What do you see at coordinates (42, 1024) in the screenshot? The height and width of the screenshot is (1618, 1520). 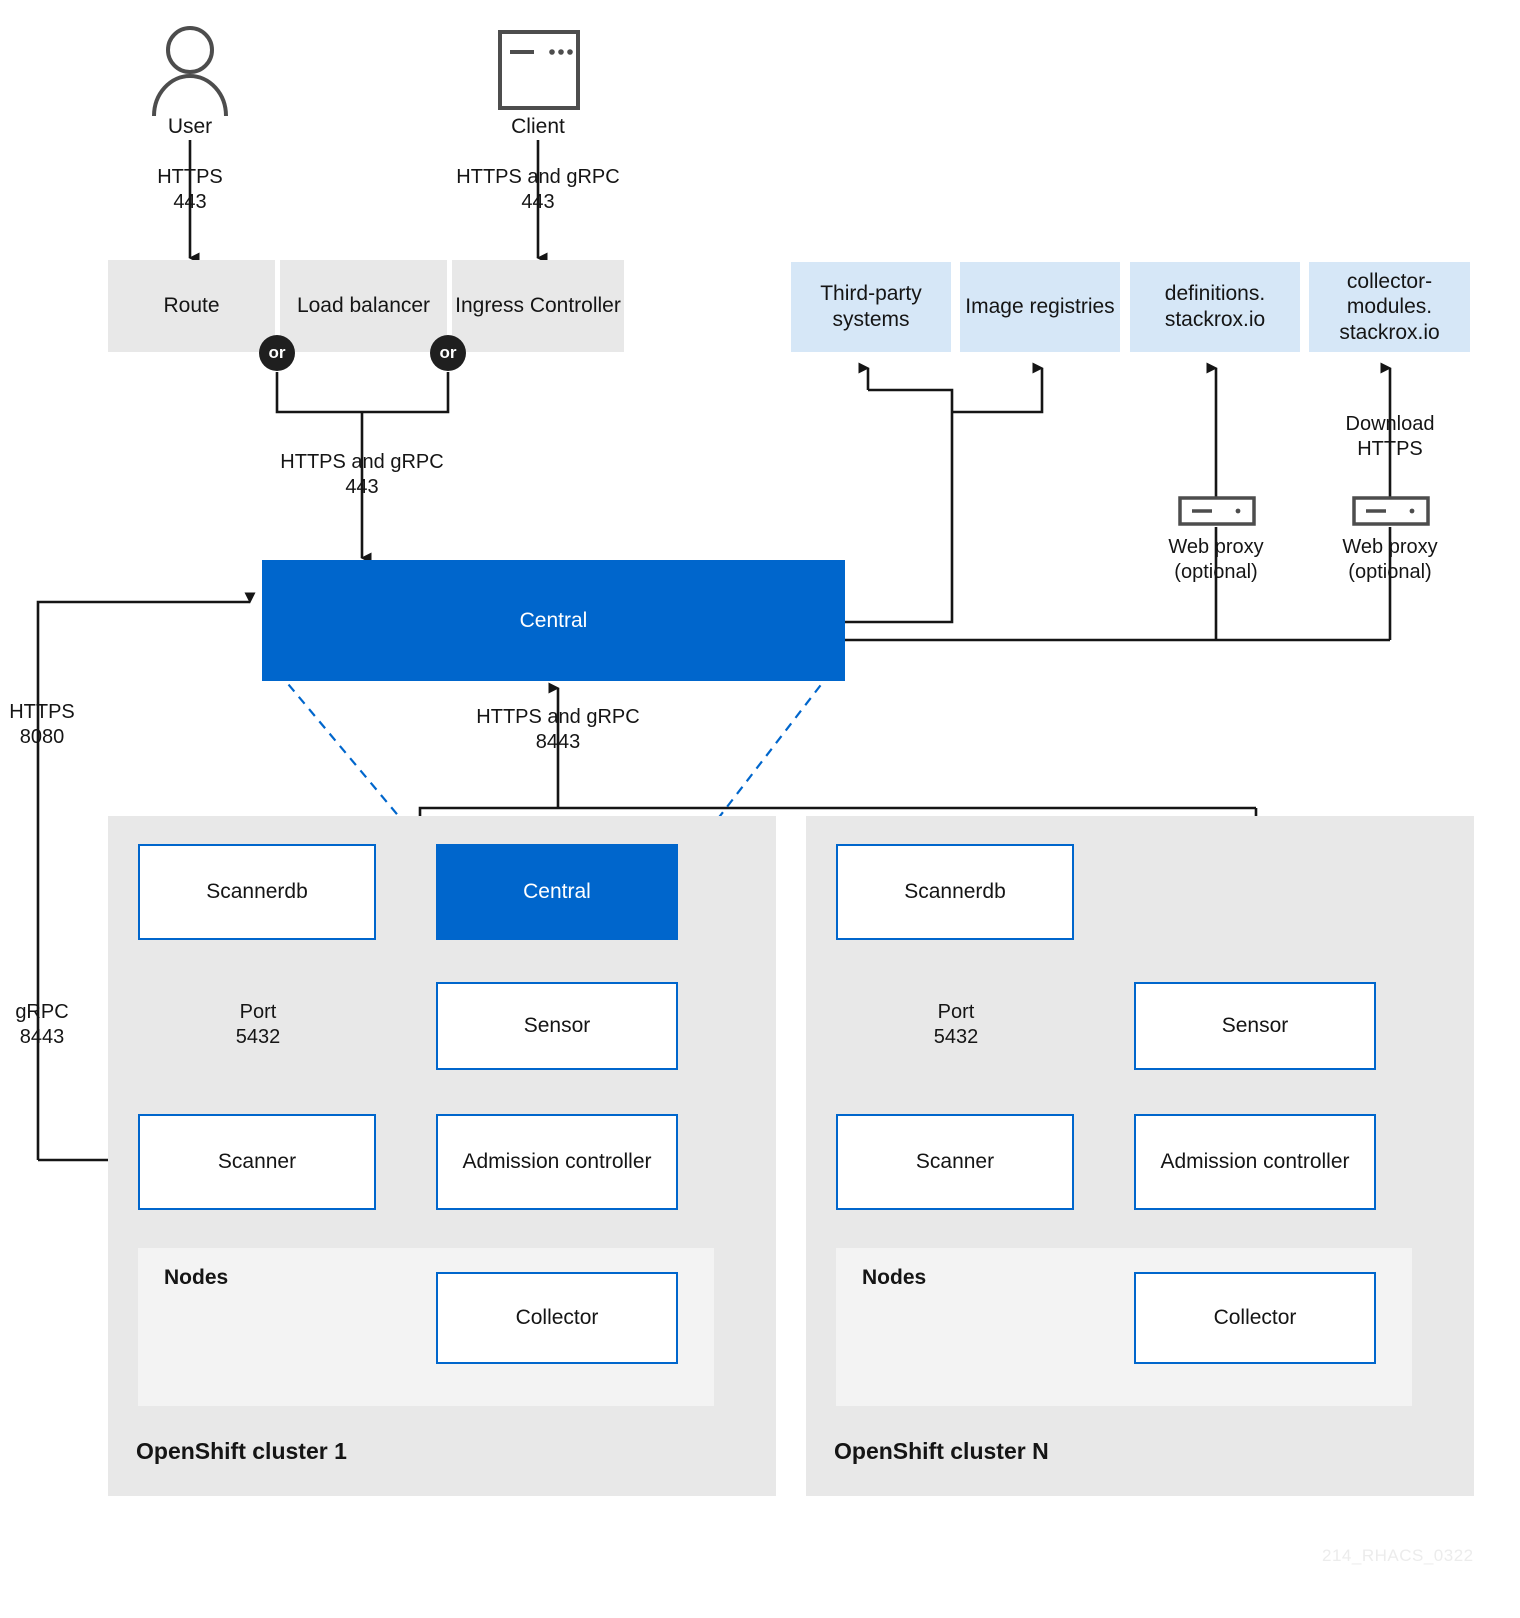 I see `edge-label-grpc-8443: gRPC 8443` at bounding box center [42, 1024].